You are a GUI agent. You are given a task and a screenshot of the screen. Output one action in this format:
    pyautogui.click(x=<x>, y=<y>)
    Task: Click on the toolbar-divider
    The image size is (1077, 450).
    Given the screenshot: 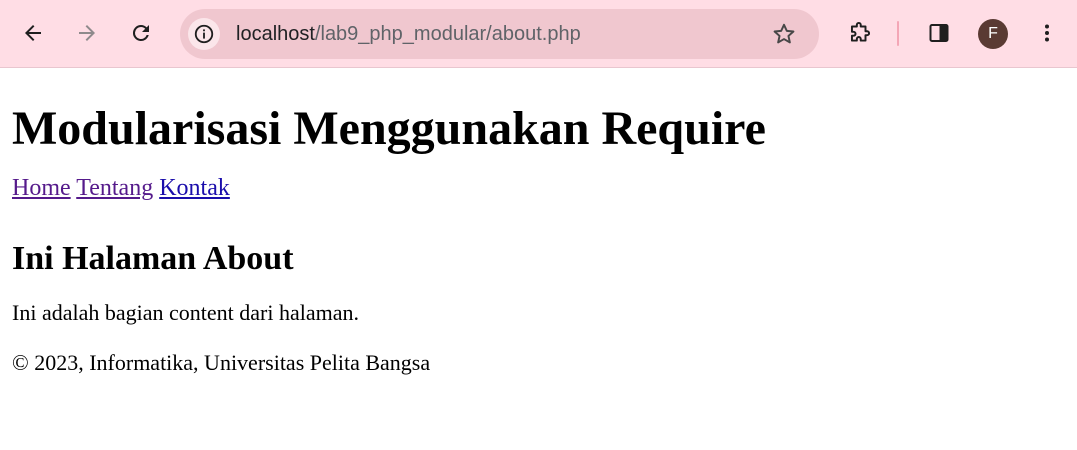 What is the action you would take?
    pyautogui.click(x=898, y=33)
    